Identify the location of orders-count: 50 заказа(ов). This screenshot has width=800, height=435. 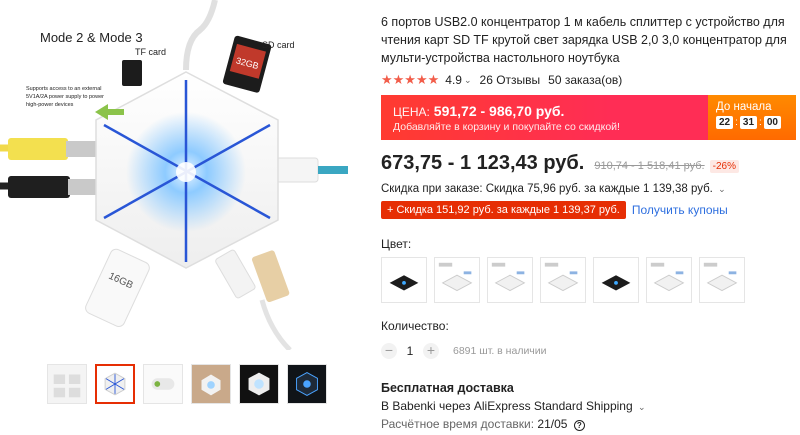
(585, 80).